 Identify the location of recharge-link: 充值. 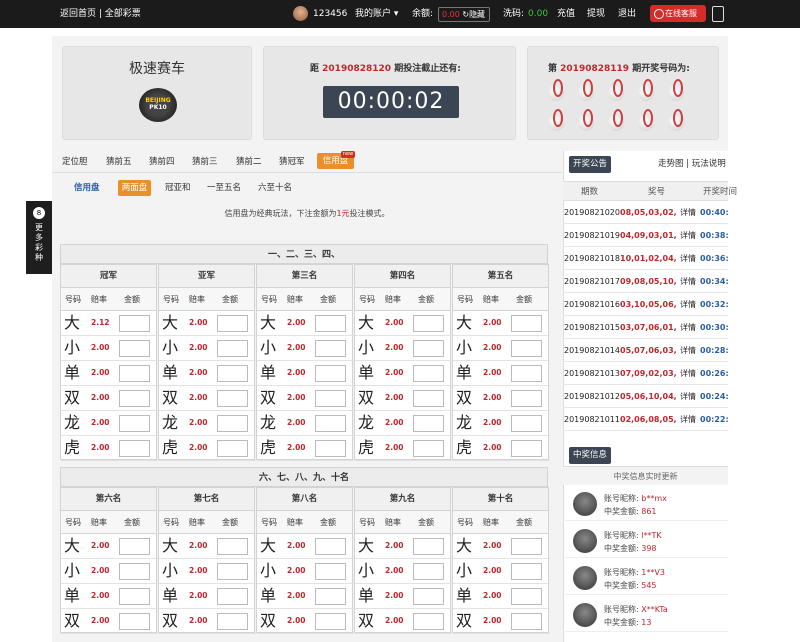
(566, 14).